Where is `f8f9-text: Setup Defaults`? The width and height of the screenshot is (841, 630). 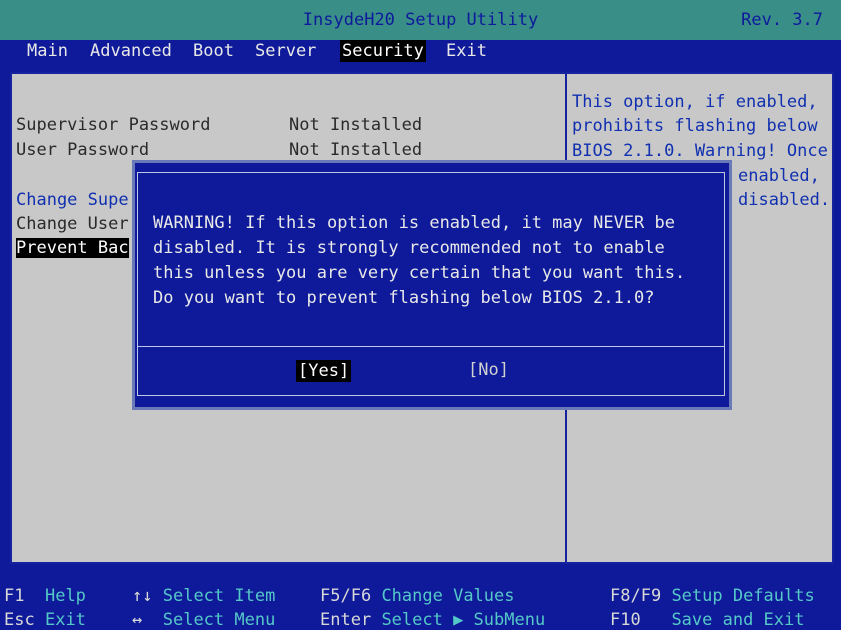
f8f9-text: Setup Defaults is located at coordinates (743, 596).